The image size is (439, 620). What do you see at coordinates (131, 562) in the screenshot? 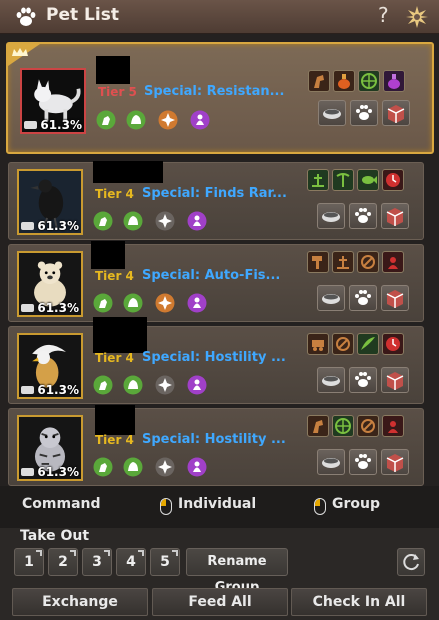
I see `group-slot-4: 4` at bounding box center [131, 562].